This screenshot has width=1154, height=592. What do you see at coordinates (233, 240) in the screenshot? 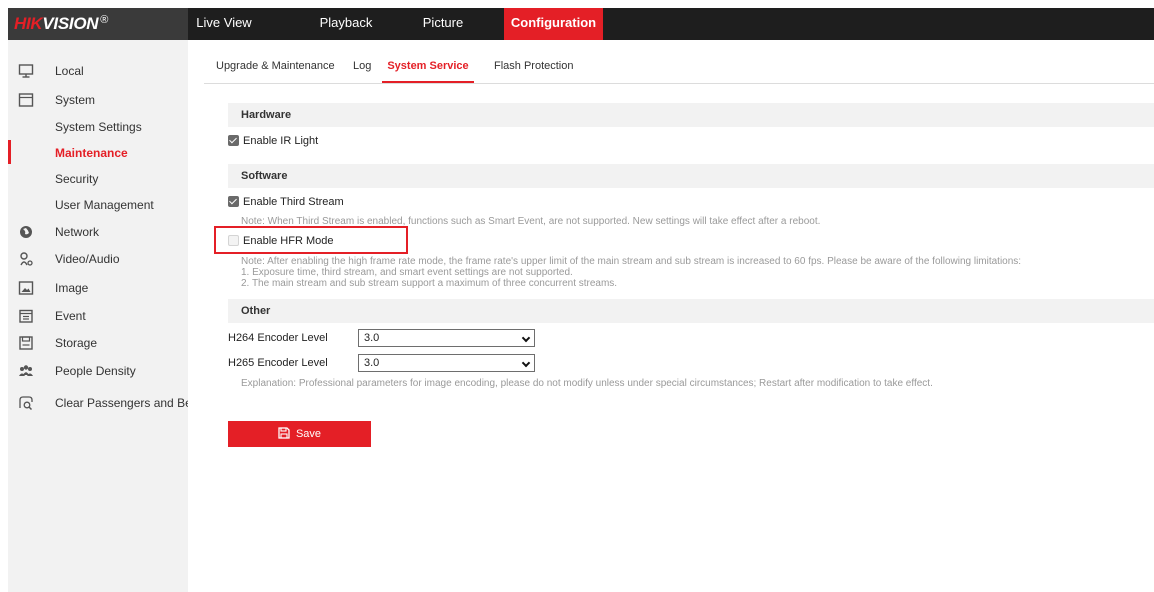
I see `enable-hfr-mode-checkbox` at bounding box center [233, 240].